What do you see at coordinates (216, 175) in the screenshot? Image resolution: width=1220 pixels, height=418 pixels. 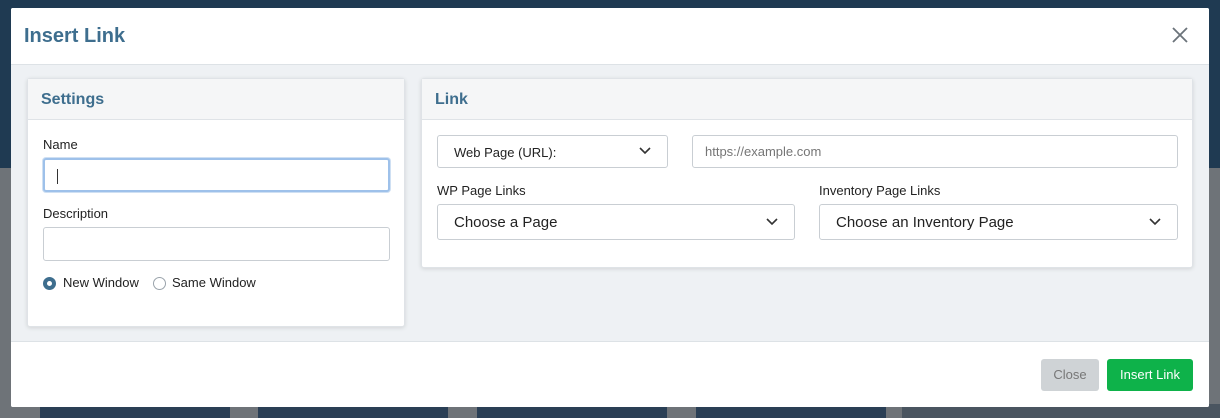 I see `name-field` at bounding box center [216, 175].